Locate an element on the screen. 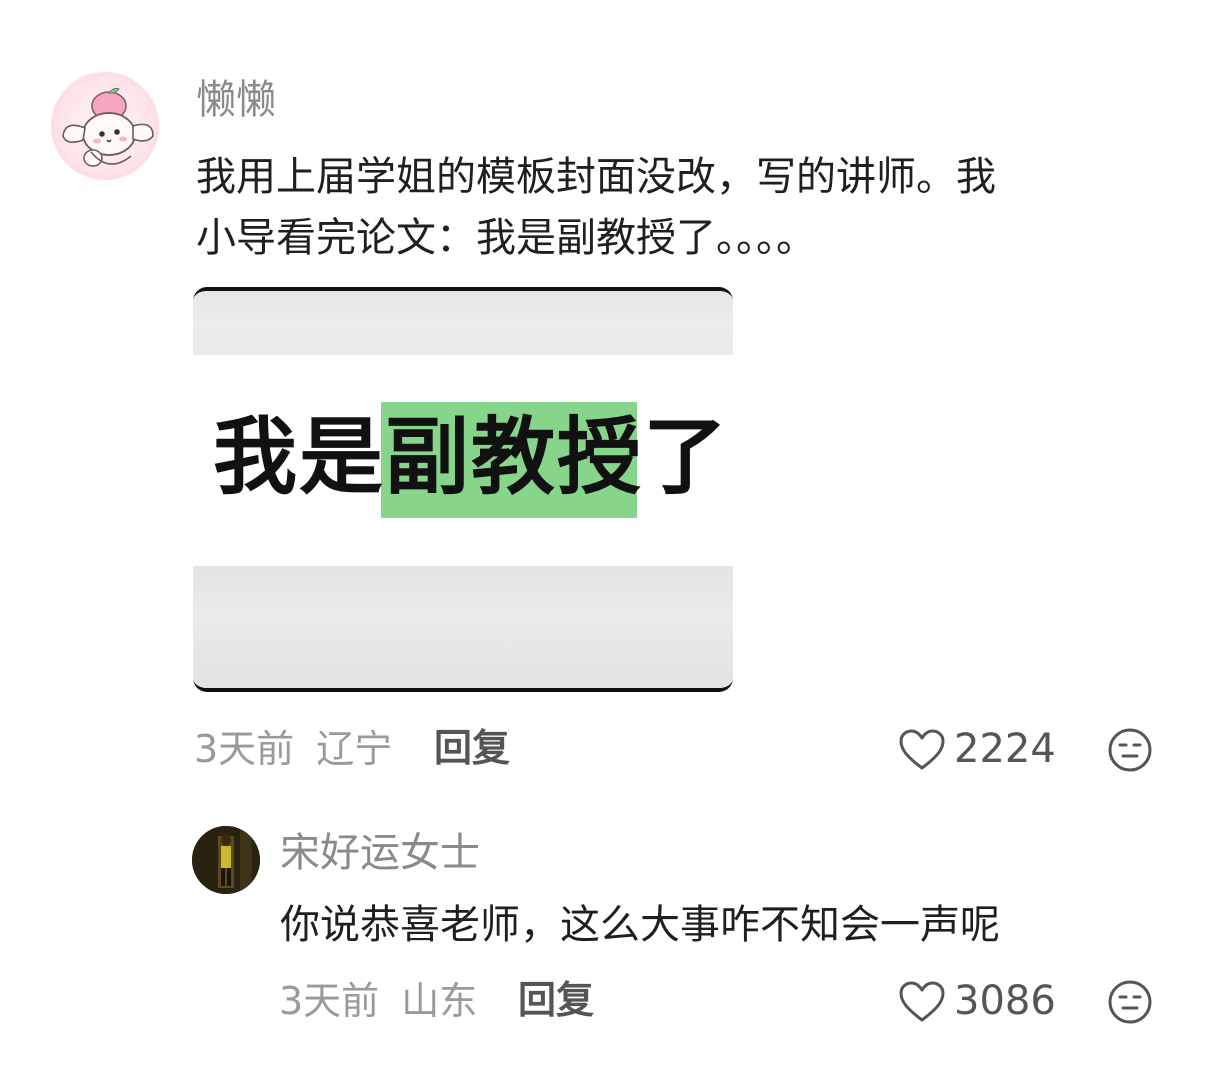 The image size is (1224, 1075). like-count: 3086 is located at coordinates (1005, 1001).